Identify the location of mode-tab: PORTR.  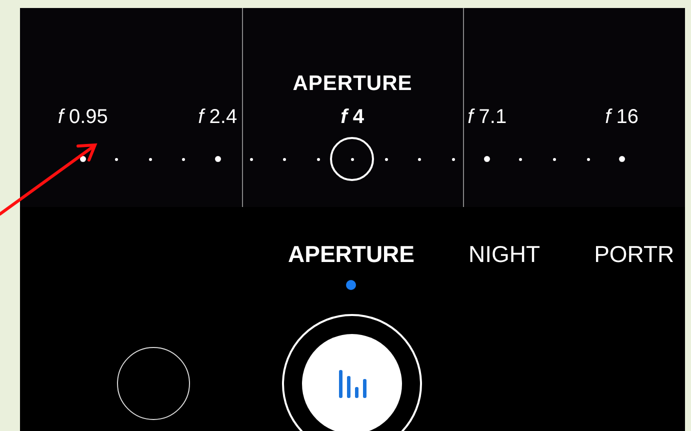
(634, 254).